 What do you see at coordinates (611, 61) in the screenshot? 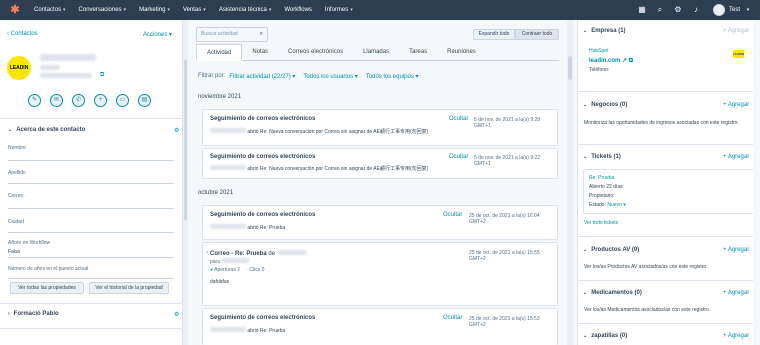
I see `company-domain-link: leadin.com ↗ ⧉` at bounding box center [611, 61].